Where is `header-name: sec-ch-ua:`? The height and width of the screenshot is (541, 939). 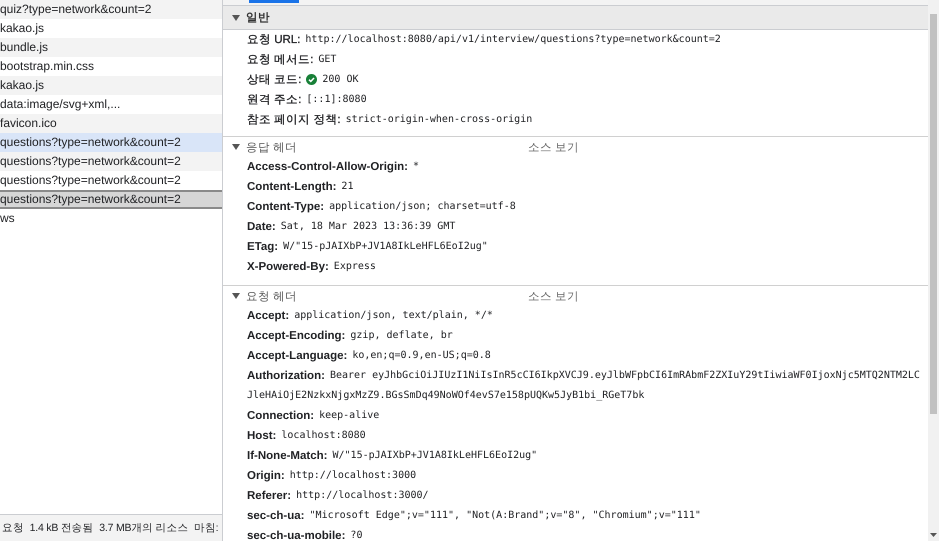 header-name: sec-ch-ua: is located at coordinates (276, 516).